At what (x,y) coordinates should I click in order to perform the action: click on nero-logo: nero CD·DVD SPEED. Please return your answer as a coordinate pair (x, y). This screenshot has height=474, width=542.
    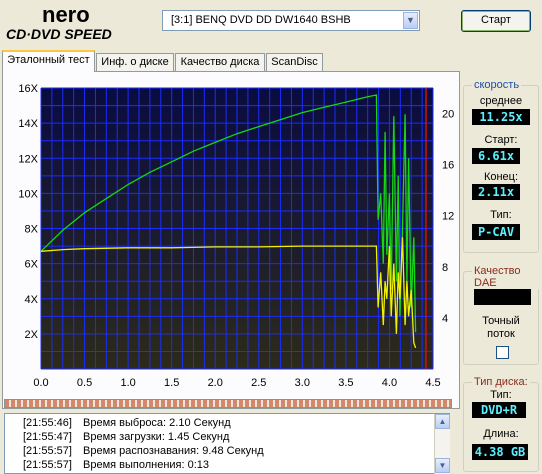
    Looking at the image, I should click on (59, 22).